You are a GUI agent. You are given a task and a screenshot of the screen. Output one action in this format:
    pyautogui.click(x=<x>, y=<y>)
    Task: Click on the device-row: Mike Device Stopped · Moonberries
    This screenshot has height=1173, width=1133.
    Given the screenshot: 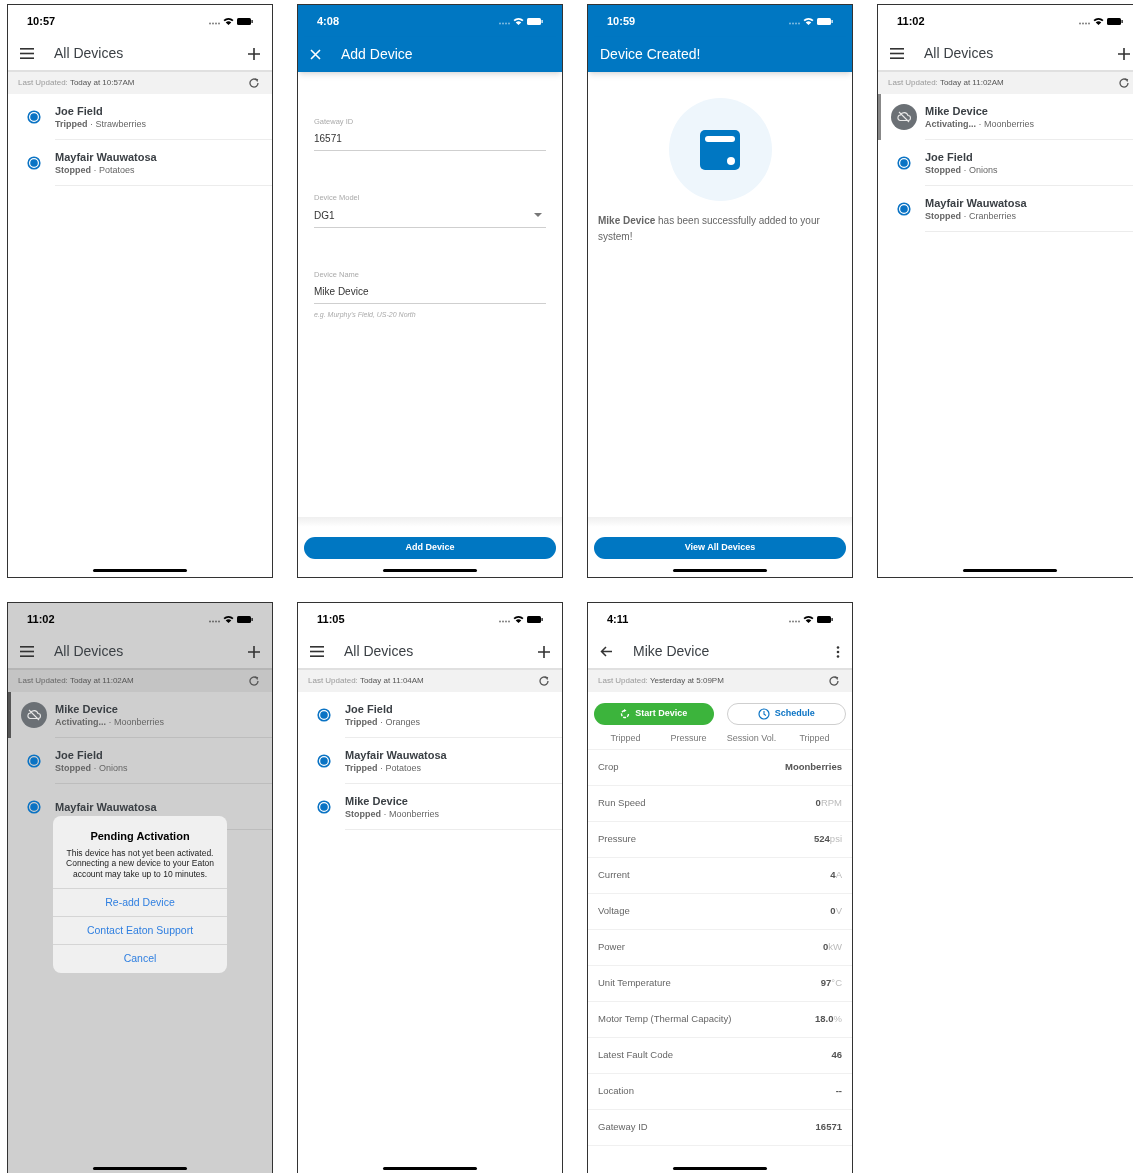 What is the action you would take?
    pyautogui.click(x=430, y=807)
    